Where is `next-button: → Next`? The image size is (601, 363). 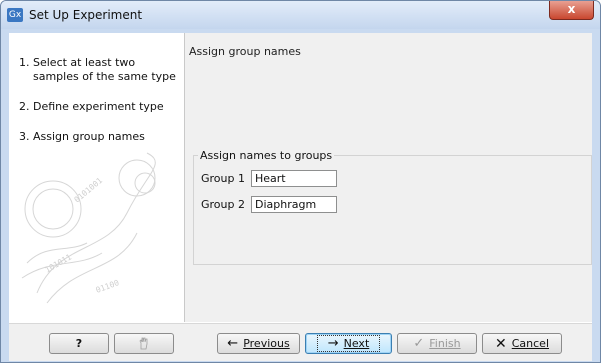
next-button: → Next is located at coordinates (348, 343).